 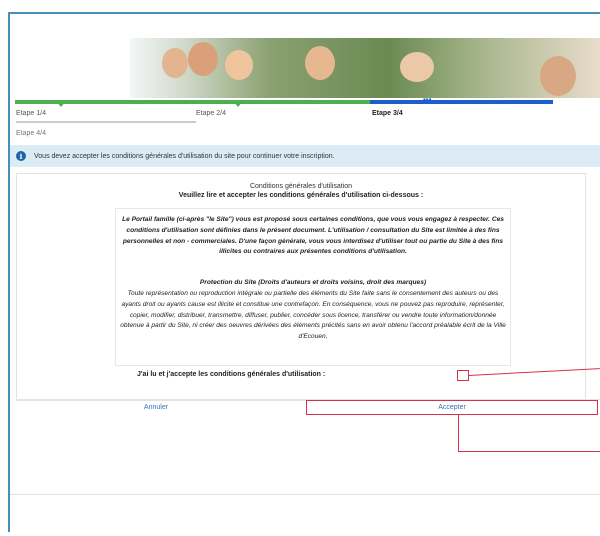 I want to click on adult-photo, so click(x=558, y=76).